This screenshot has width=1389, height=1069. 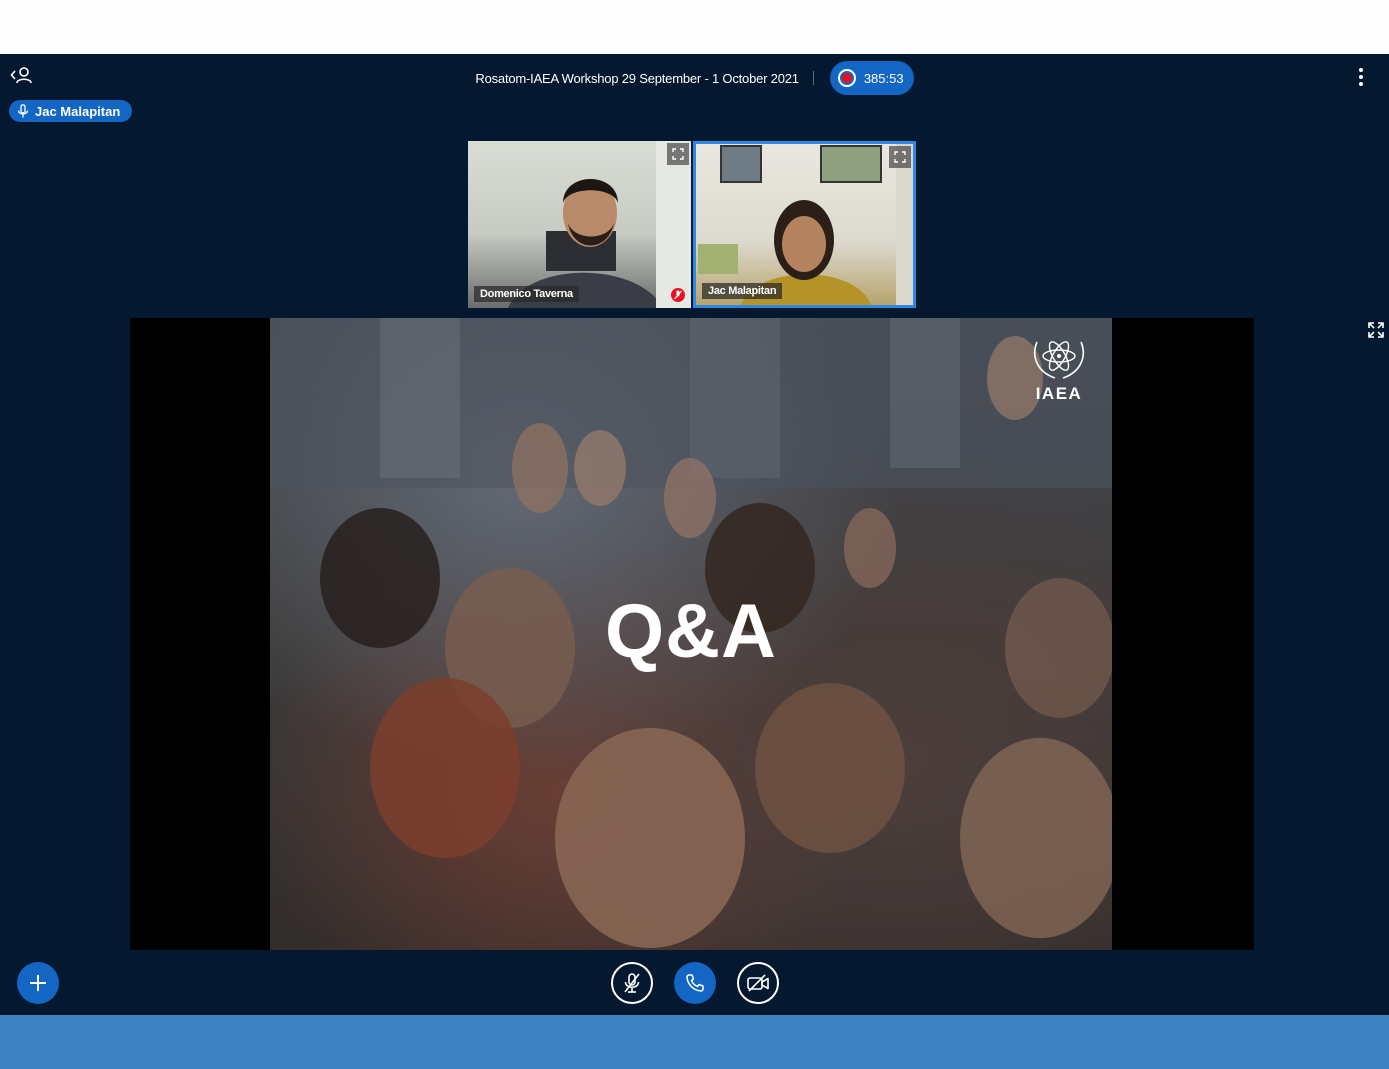 I want to click on active-speaker-name: Jac Malapitan, so click(x=78, y=111).